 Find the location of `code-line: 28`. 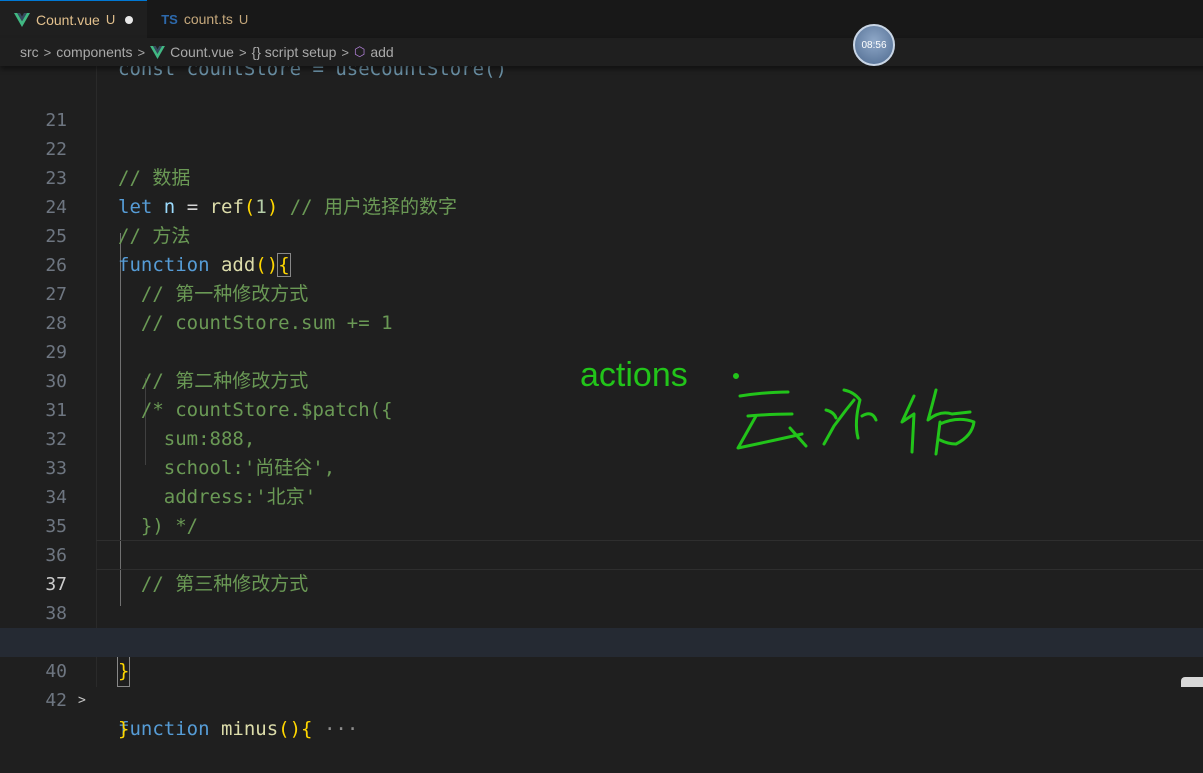

code-line: 28 is located at coordinates (601, 307).